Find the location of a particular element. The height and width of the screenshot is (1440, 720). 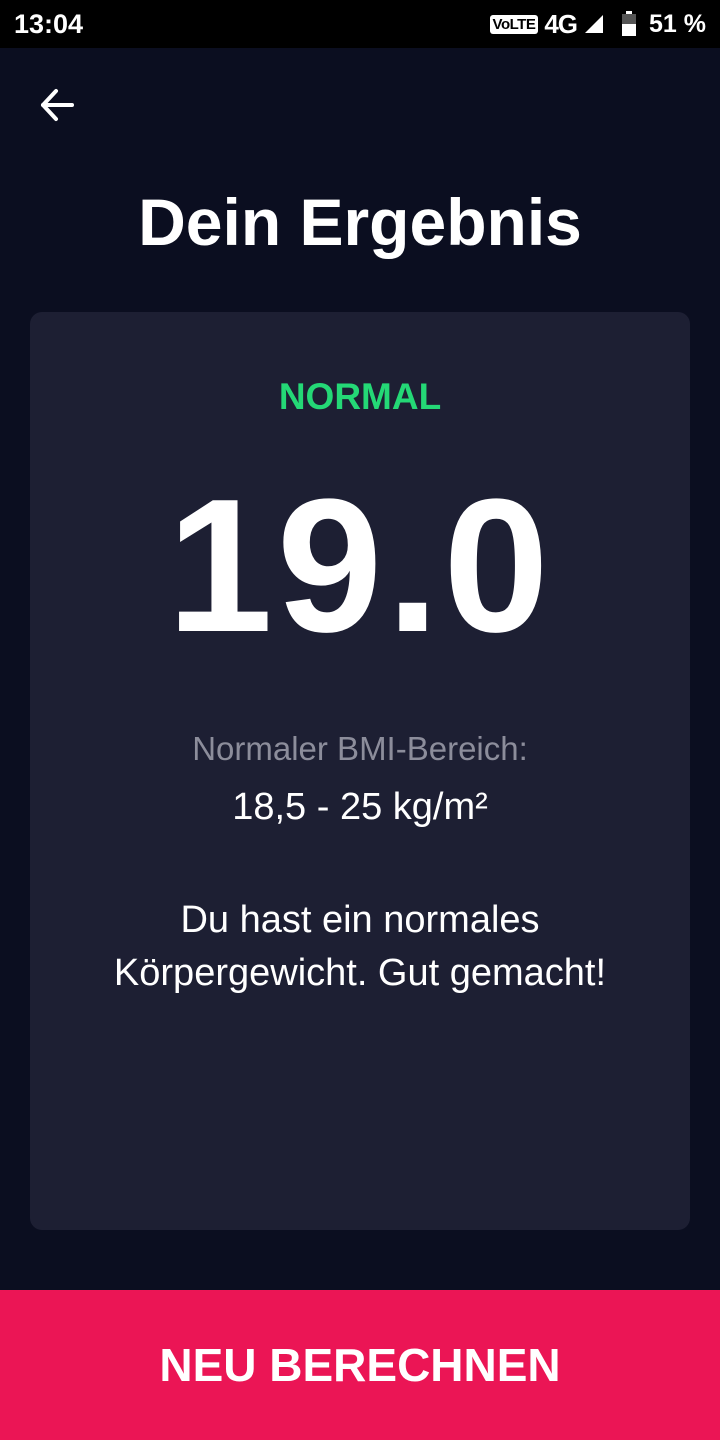

arrow-left-icon is located at coordinates (57, 105).